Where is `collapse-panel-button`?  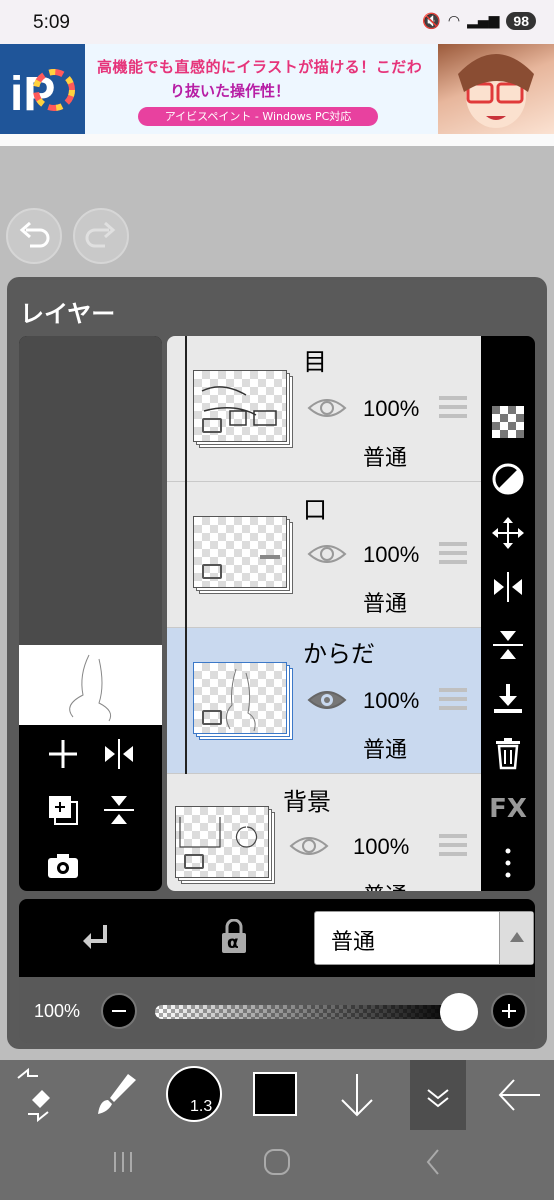 collapse-panel-button is located at coordinates (438, 1095).